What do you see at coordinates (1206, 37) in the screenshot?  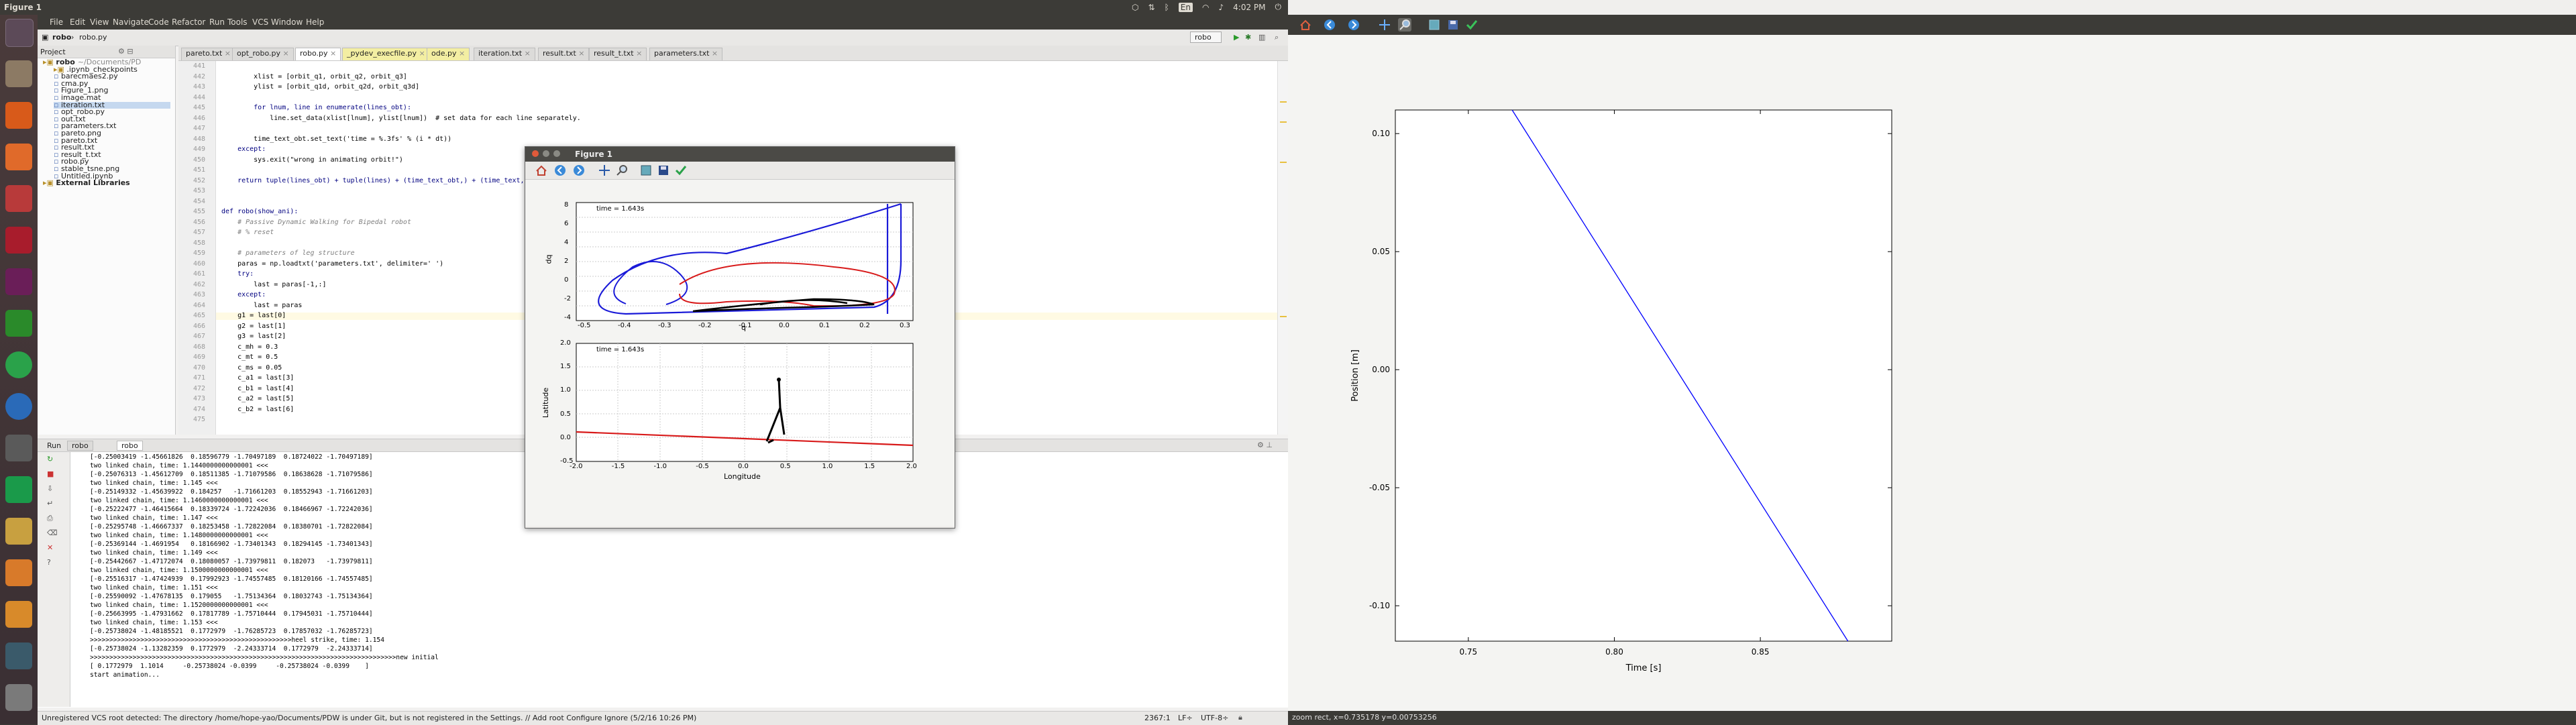 I see `run-config-select: robo` at bounding box center [1206, 37].